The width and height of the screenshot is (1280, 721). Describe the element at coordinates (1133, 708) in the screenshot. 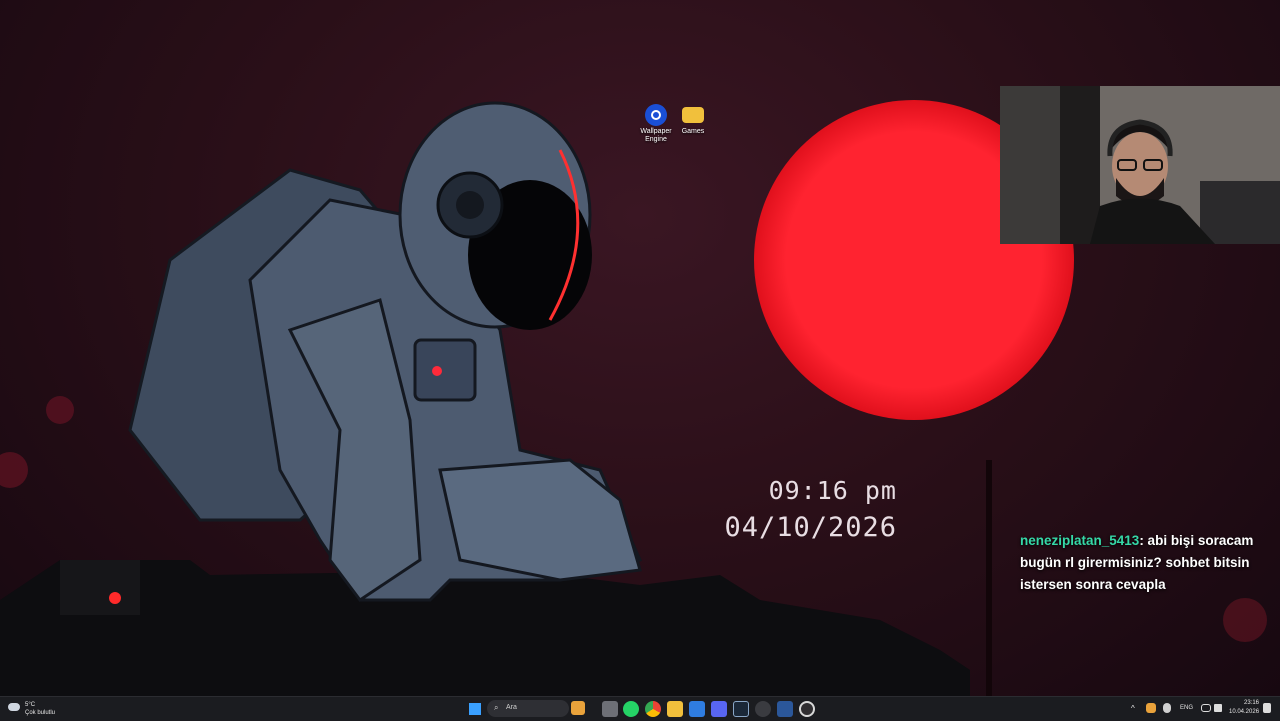

I see `tray-overflow-chevron-icon: ^` at that location.